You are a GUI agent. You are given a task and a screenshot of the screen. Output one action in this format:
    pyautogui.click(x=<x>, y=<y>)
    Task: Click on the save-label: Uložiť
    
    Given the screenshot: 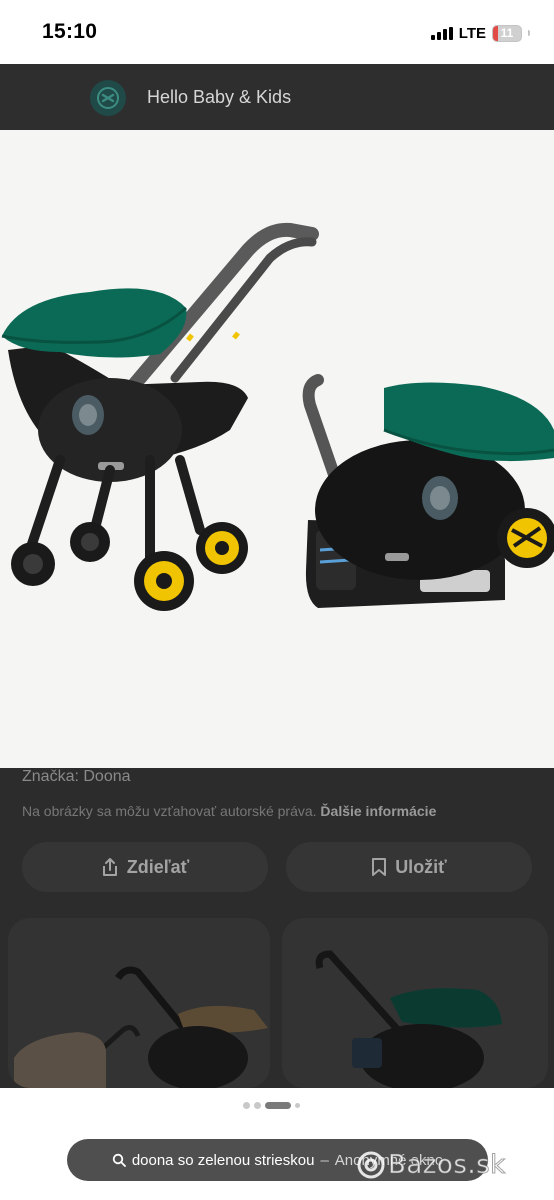 What is the action you would take?
    pyautogui.click(x=421, y=866)
    